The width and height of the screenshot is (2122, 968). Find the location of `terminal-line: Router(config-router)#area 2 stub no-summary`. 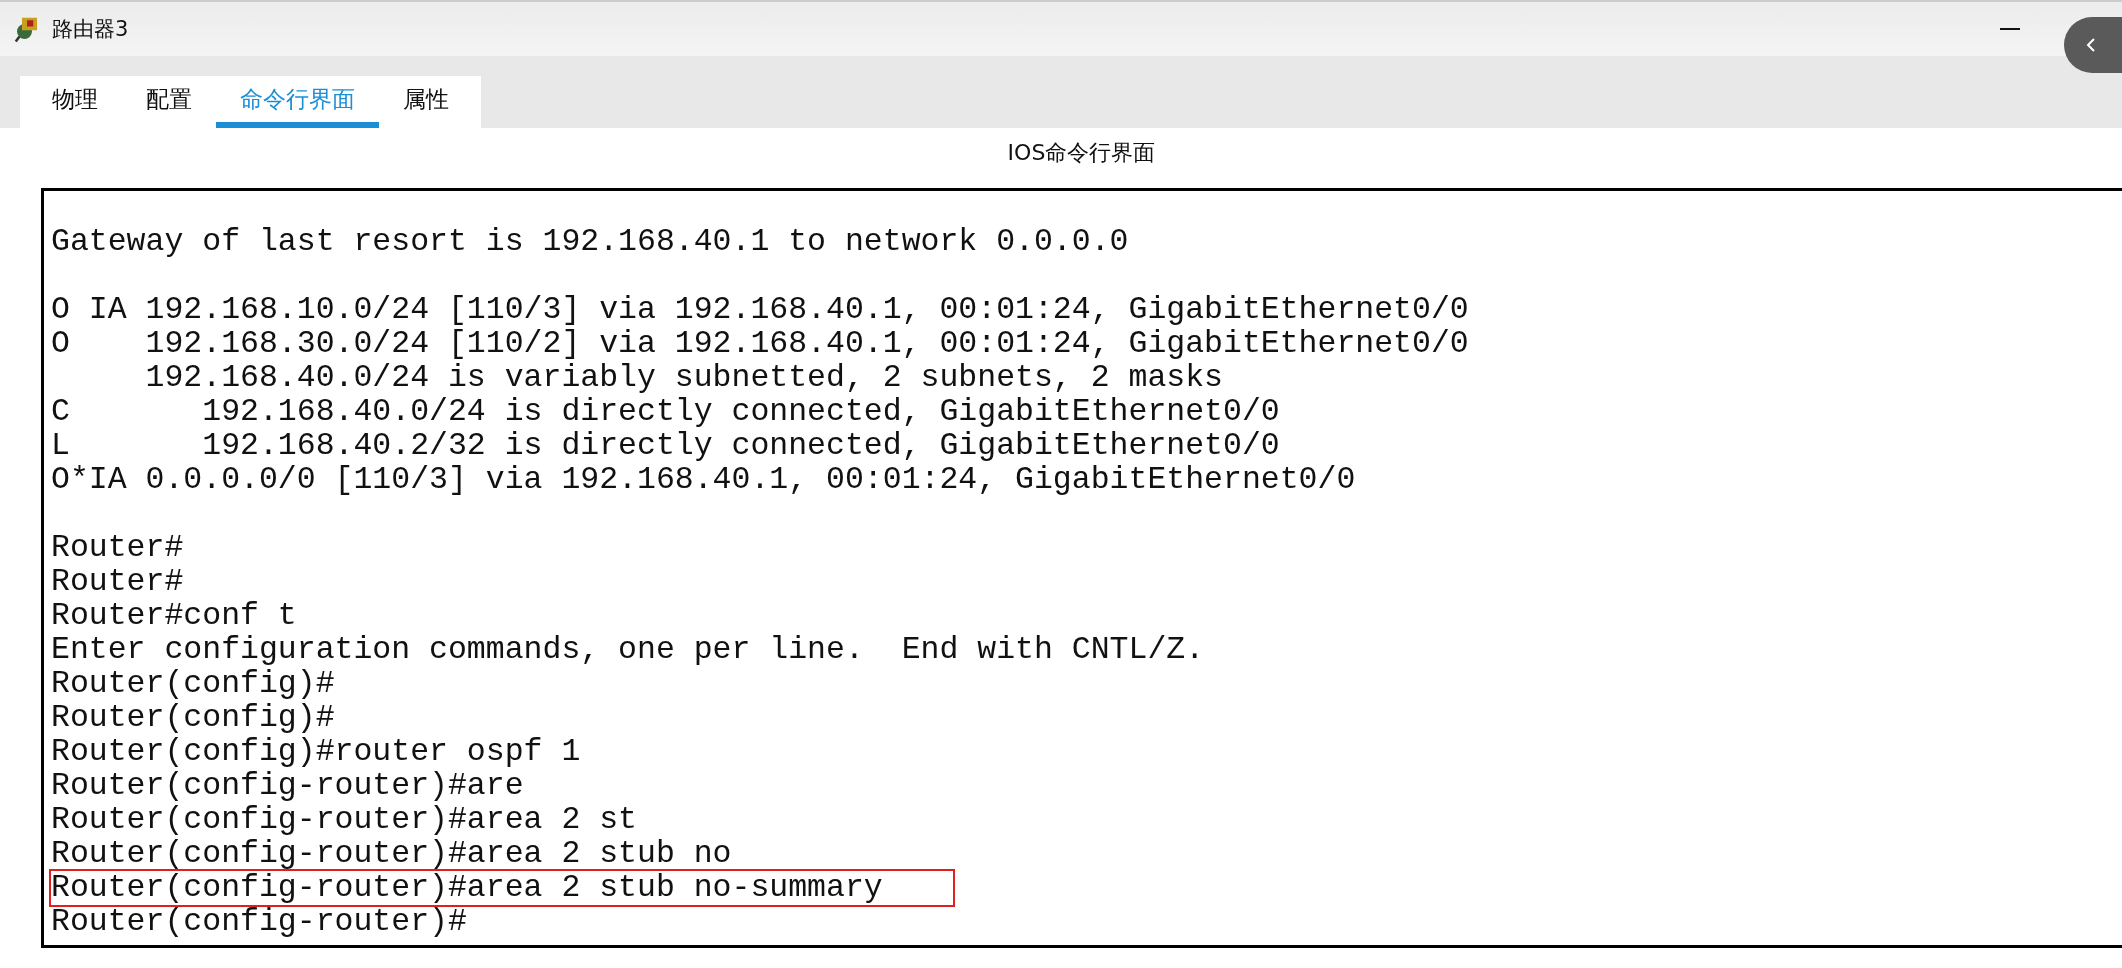

terminal-line: Router(config-router)#area 2 stub no-summary is located at coordinates (502, 888).